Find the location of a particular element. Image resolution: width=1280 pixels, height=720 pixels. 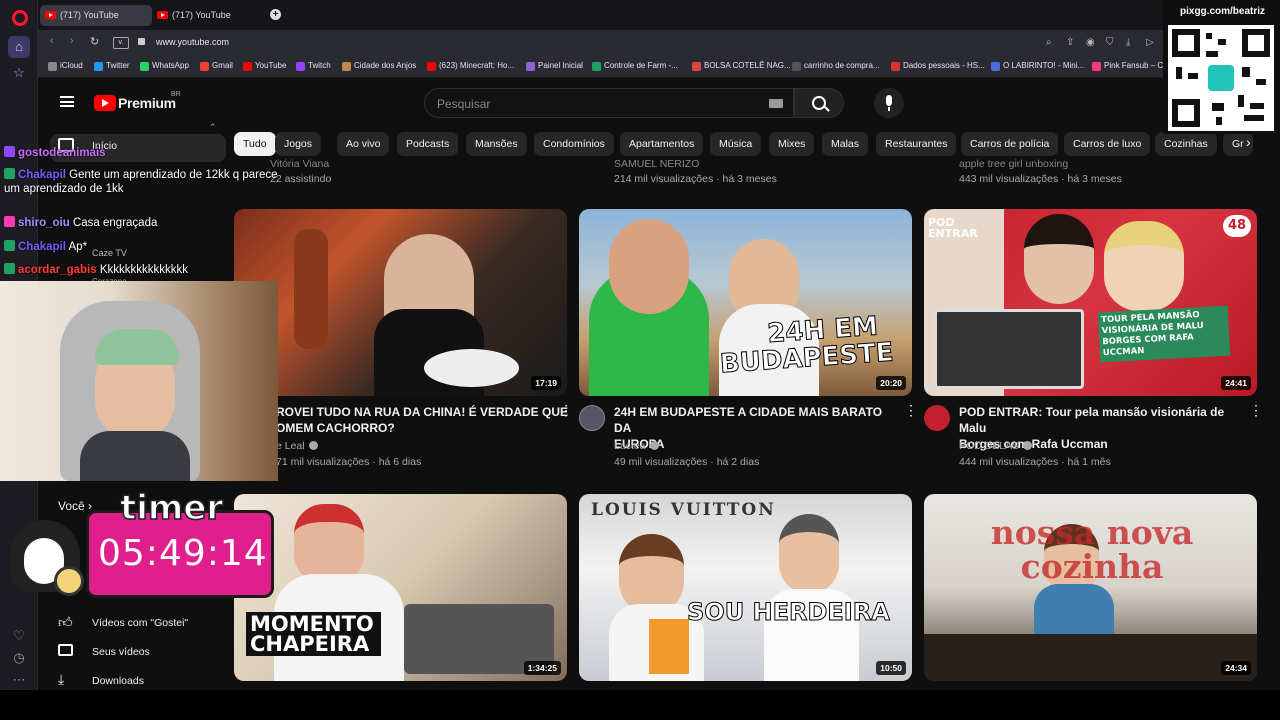

microphone-icon is located at coordinates (889, 103).